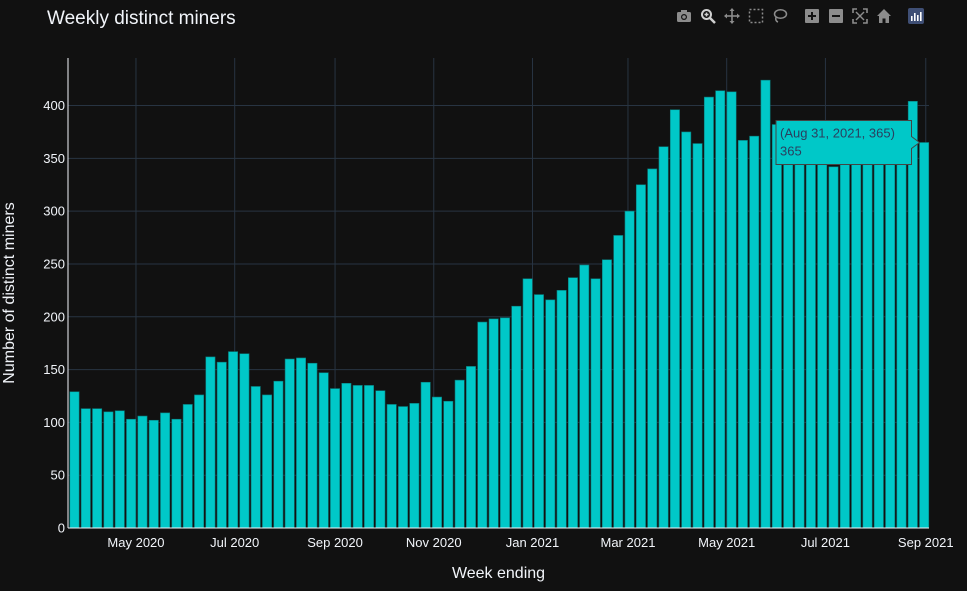 This screenshot has height=591, width=967. What do you see at coordinates (135, 542) in the screenshot?
I see `x-tick-label: May 2020` at bounding box center [135, 542].